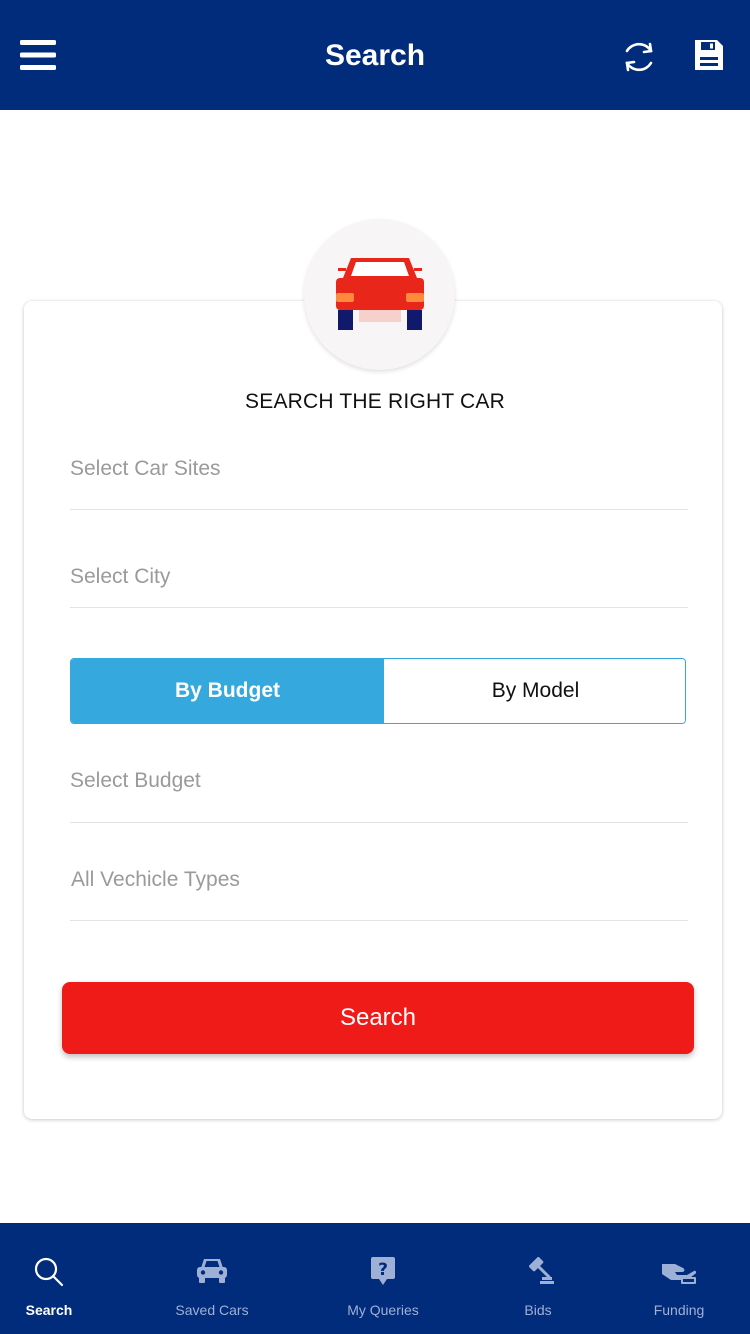 The height and width of the screenshot is (1334, 750). What do you see at coordinates (639, 57) in the screenshot?
I see `refresh-icon` at bounding box center [639, 57].